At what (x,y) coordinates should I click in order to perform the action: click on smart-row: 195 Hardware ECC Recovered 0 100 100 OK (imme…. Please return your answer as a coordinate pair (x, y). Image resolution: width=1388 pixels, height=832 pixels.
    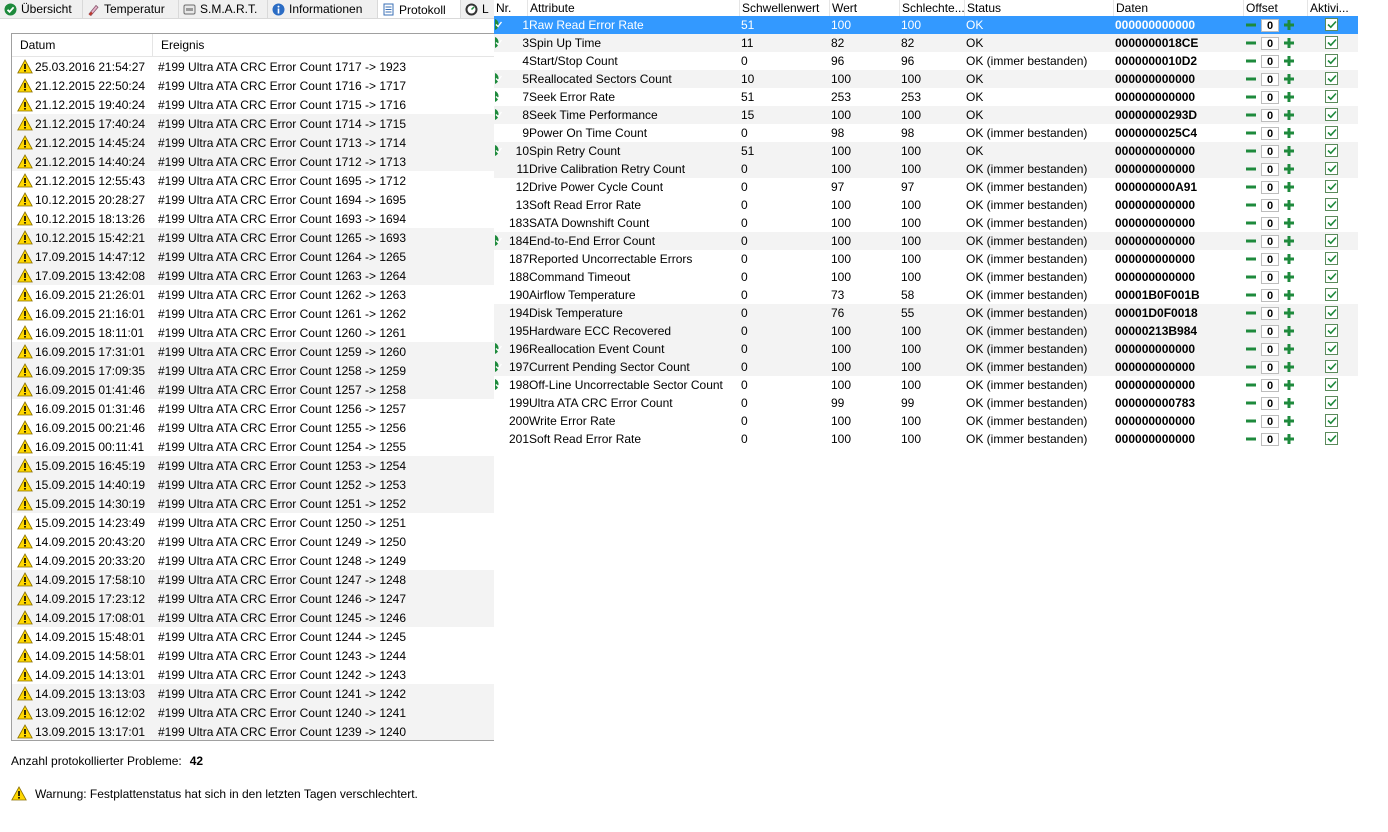
    Looking at the image, I should click on (926, 331).